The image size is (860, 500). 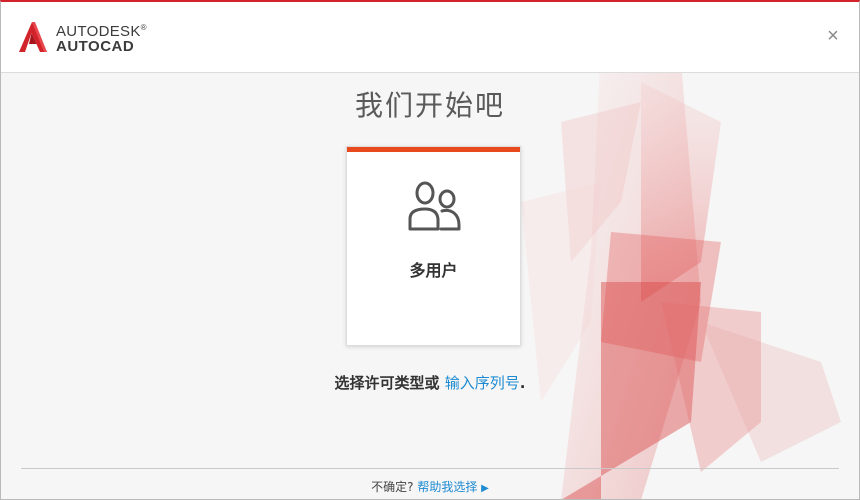 I want to click on prompt-end: ., so click(x=522, y=383).